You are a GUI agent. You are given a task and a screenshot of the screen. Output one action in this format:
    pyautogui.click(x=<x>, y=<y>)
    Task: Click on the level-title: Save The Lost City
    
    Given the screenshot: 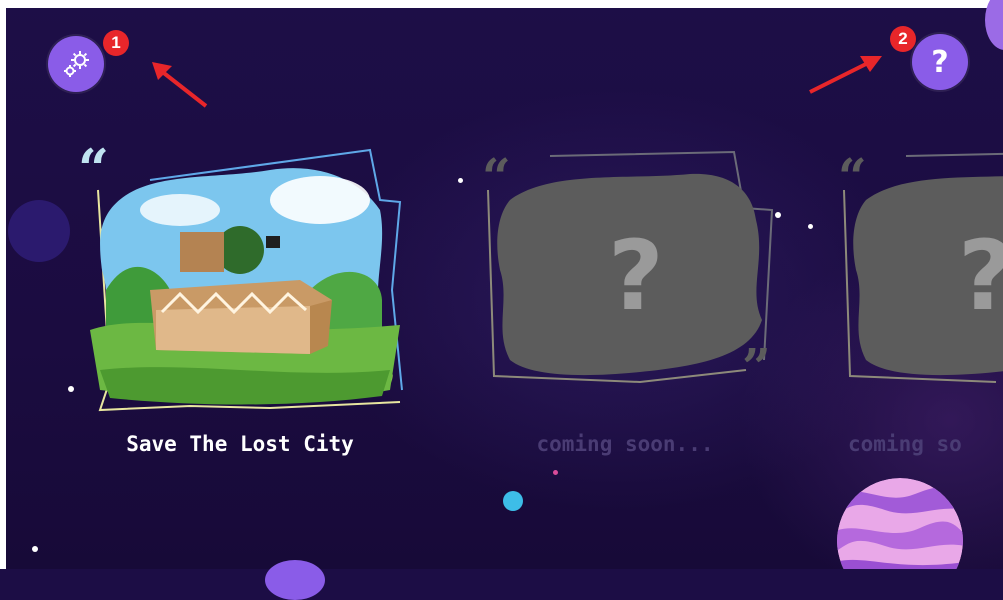 What is the action you would take?
    pyautogui.click(x=240, y=444)
    